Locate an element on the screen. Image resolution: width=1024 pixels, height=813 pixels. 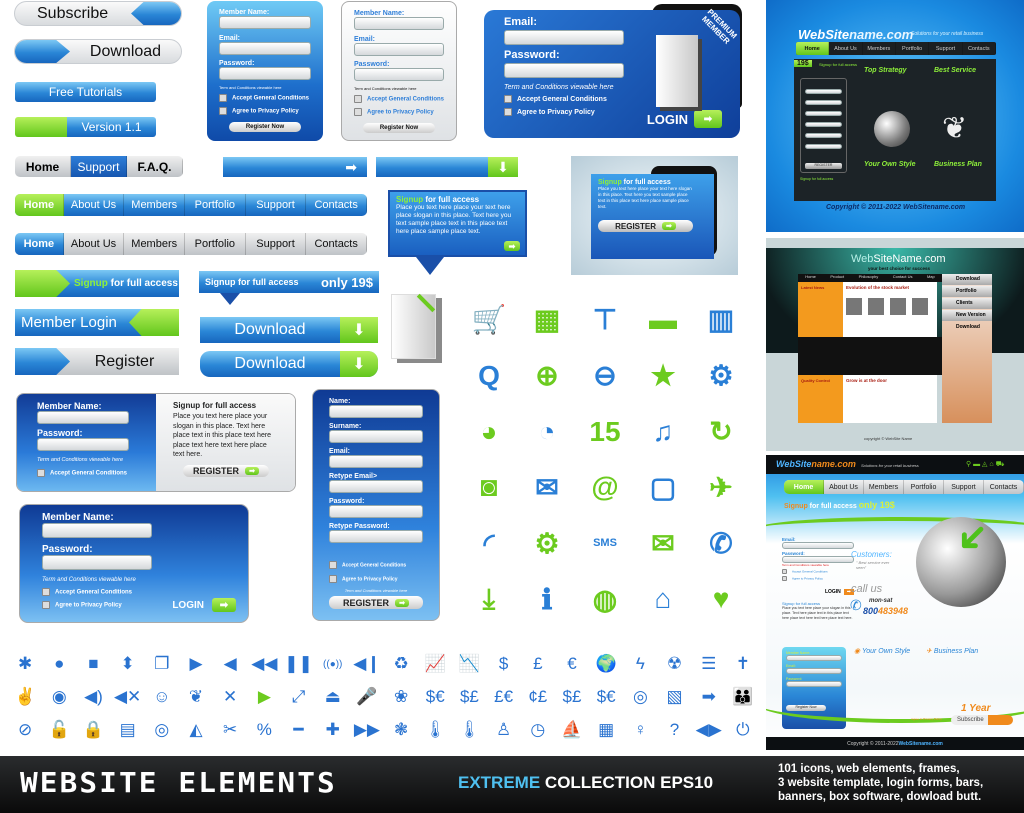
nav-green-home: Home is located at coordinates (39, 205).